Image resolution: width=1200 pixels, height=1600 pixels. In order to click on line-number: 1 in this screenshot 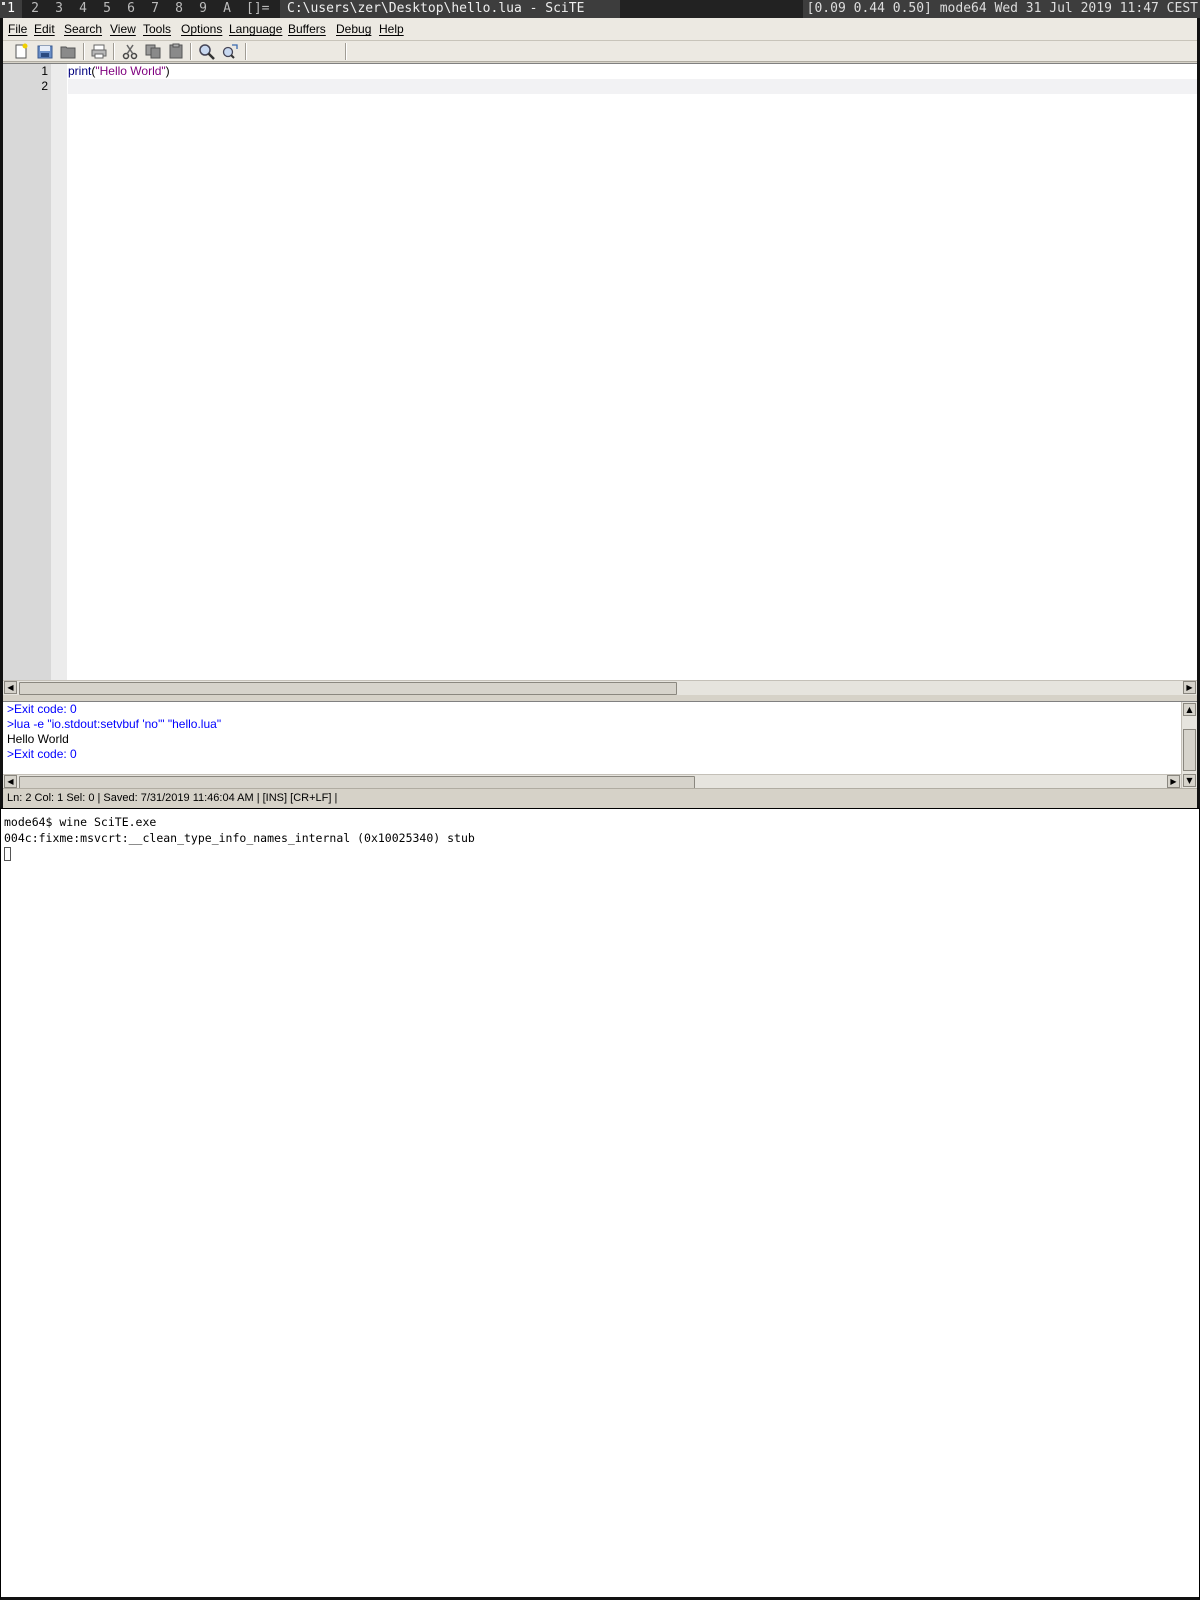, I will do `click(44, 71)`.